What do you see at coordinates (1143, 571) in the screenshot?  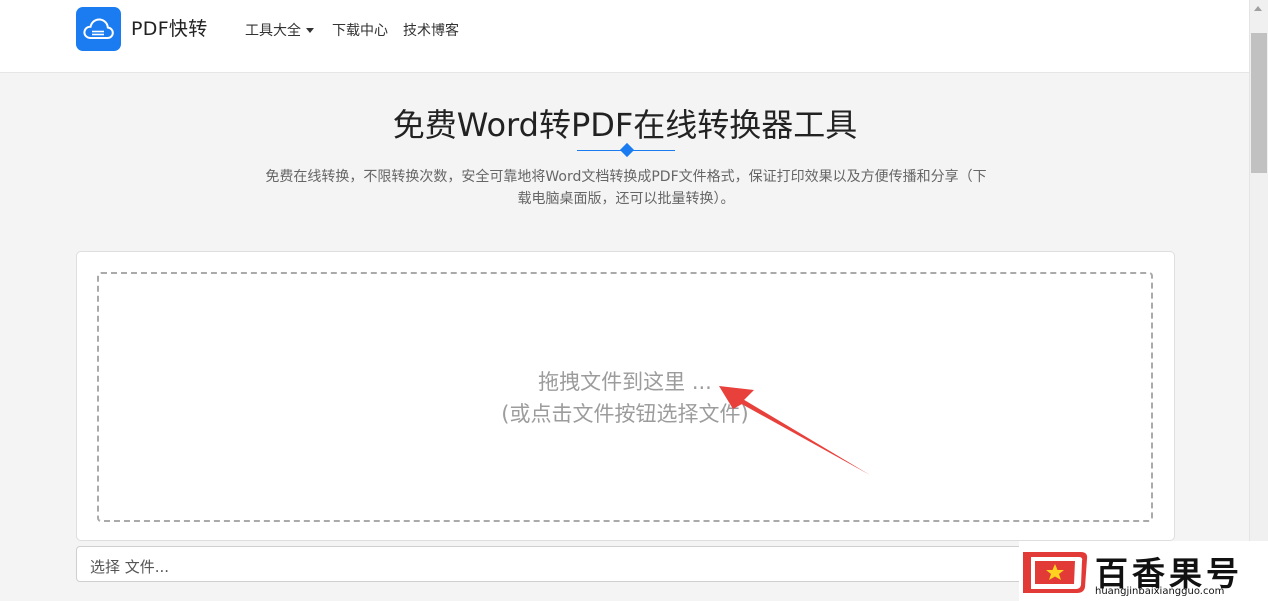 I see `watermark: 百香果号 huangjinbaixiangguo.com` at bounding box center [1143, 571].